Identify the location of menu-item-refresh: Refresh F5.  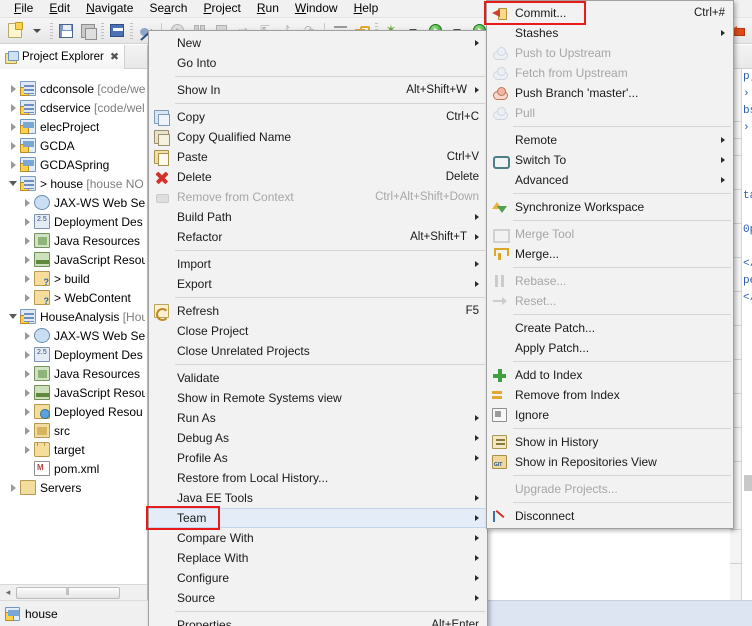
(318, 311).